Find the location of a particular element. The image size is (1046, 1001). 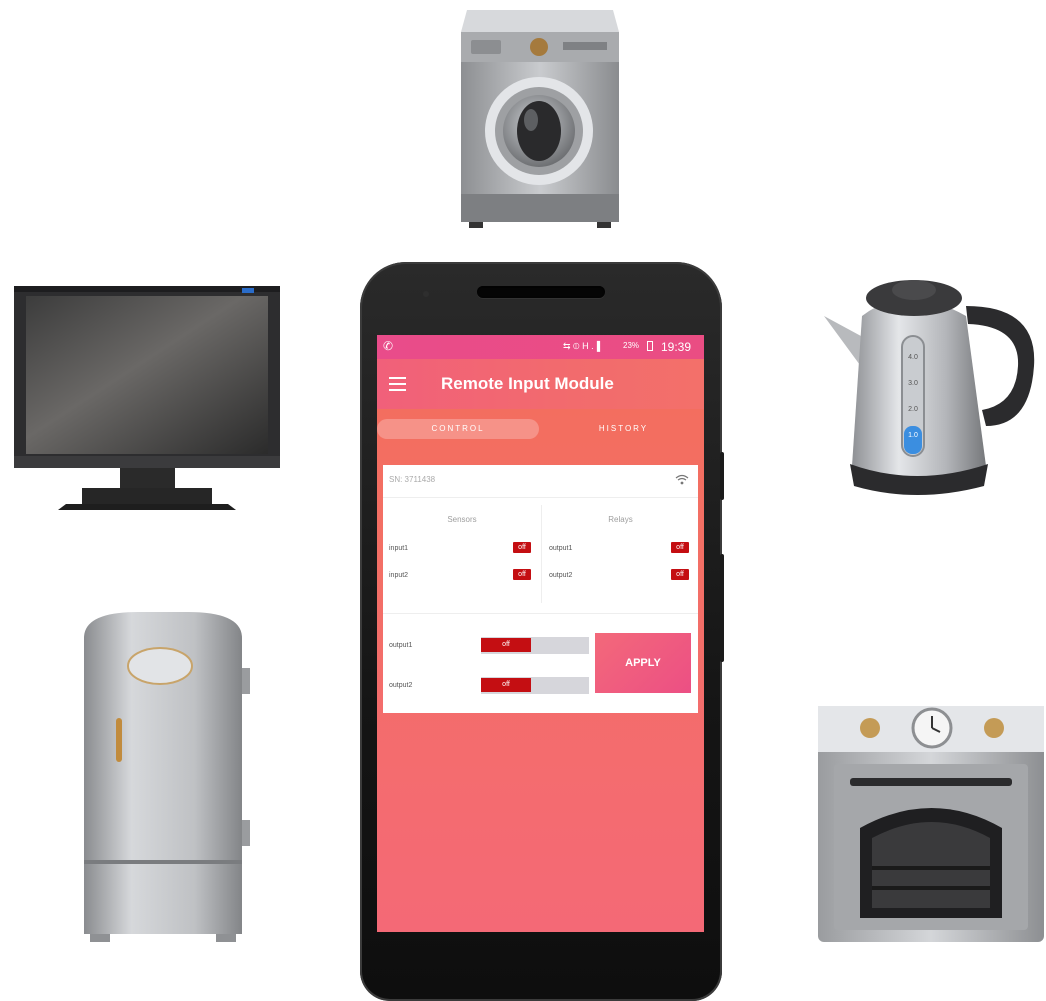

kettle-scale: 4.0 3.0 2.0 1.0 is located at coordinates (913, 397).